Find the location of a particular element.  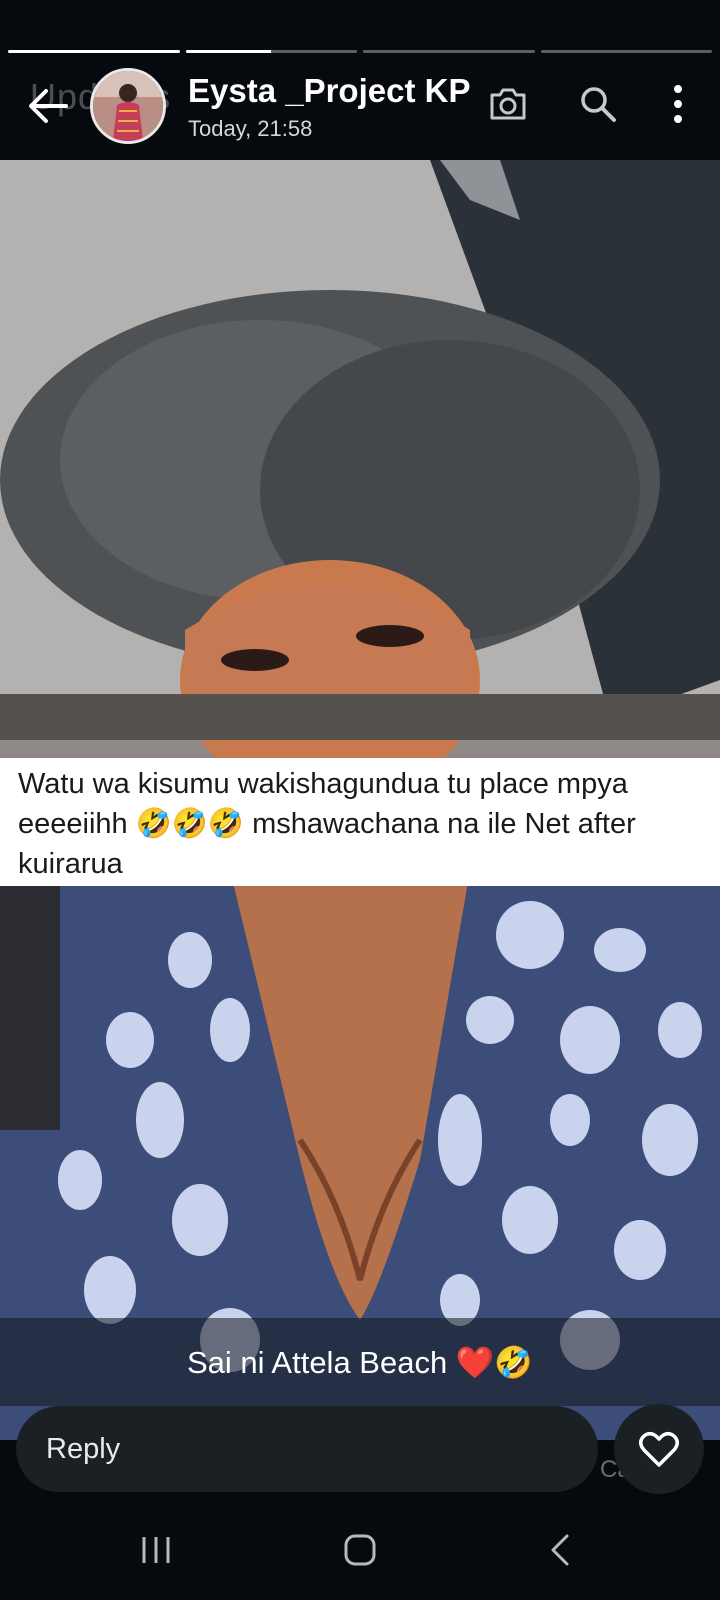

search-button is located at coordinates (598, 104).